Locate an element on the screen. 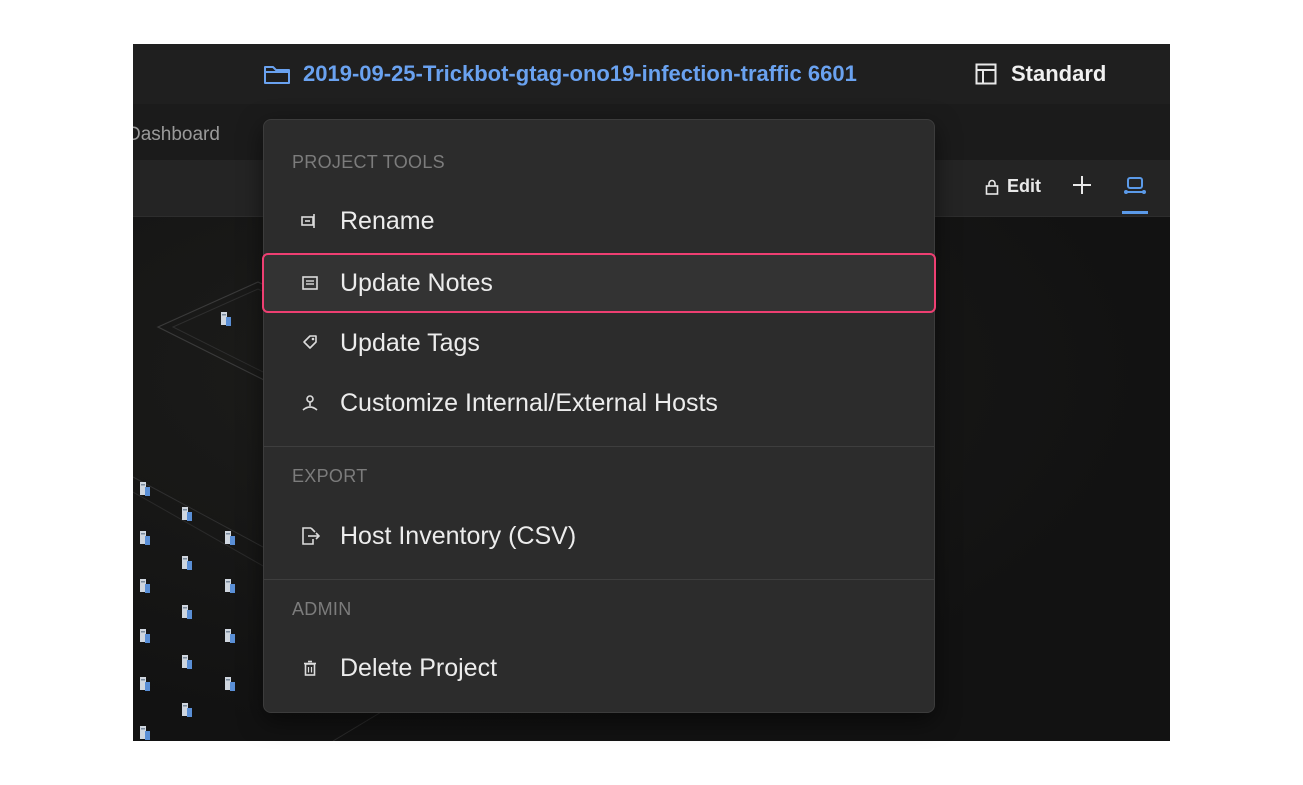 The height and width of the screenshot is (785, 1303). tab-dashboard-label: Dashboard is located at coordinates (176, 134).